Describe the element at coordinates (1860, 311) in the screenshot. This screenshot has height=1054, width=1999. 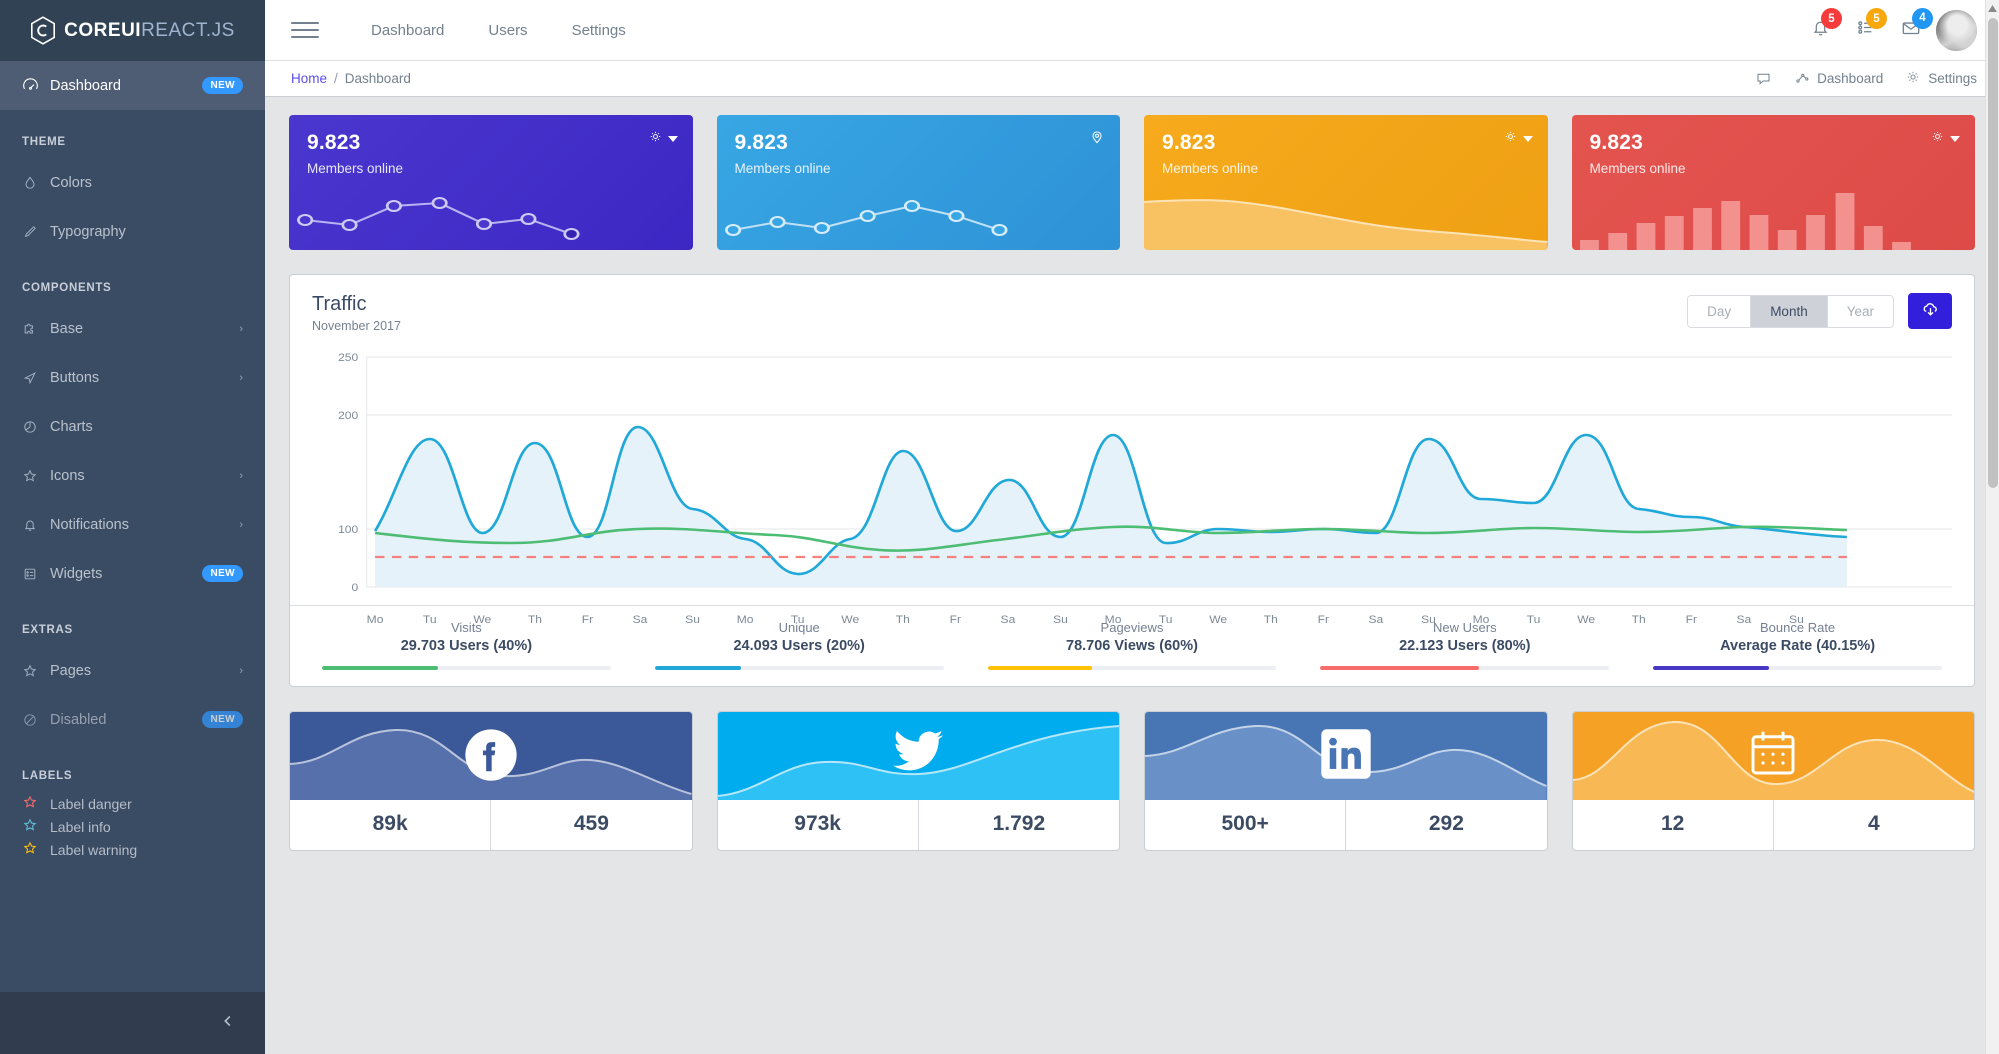
I see `range-button-year: Year` at that location.